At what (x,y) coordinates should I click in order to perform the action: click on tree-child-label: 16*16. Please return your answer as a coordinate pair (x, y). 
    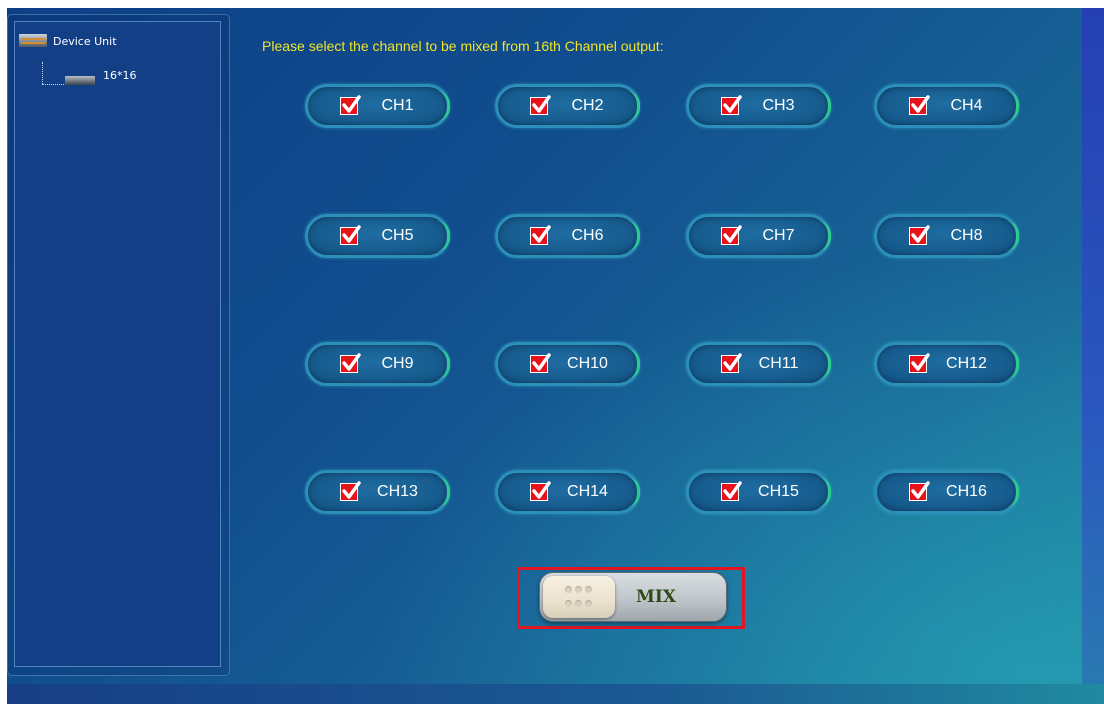
    Looking at the image, I should click on (120, 75).